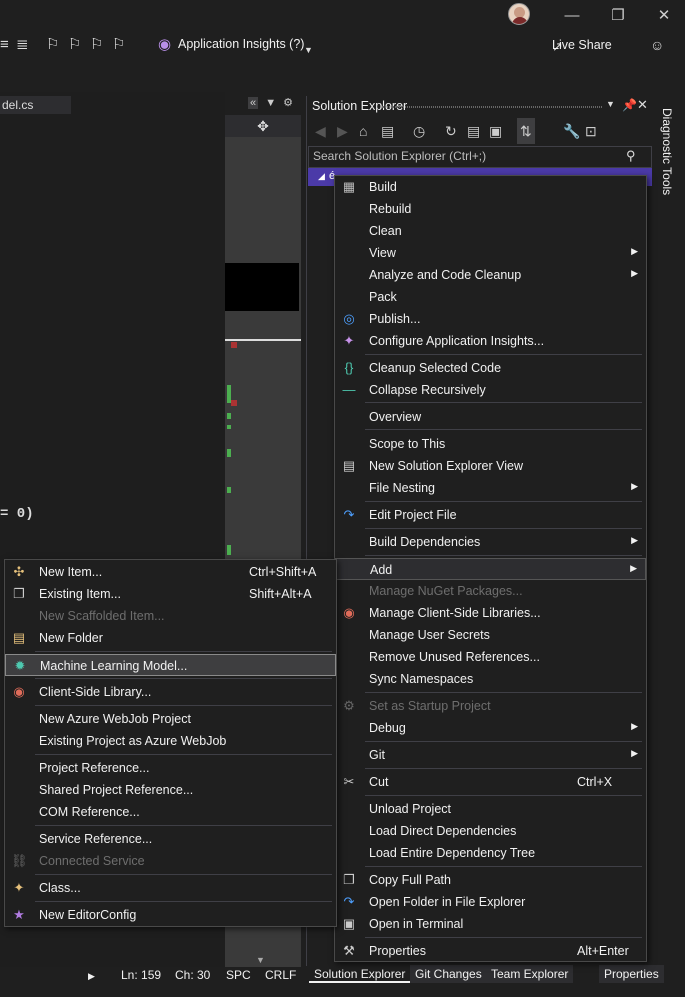 Image resolution: width=685 pixels, height=997 pixels. What do you see at coordinates (618, 16) in the screenshot?
I see `restore-icon: ❐` at bounding box center [618, 16].